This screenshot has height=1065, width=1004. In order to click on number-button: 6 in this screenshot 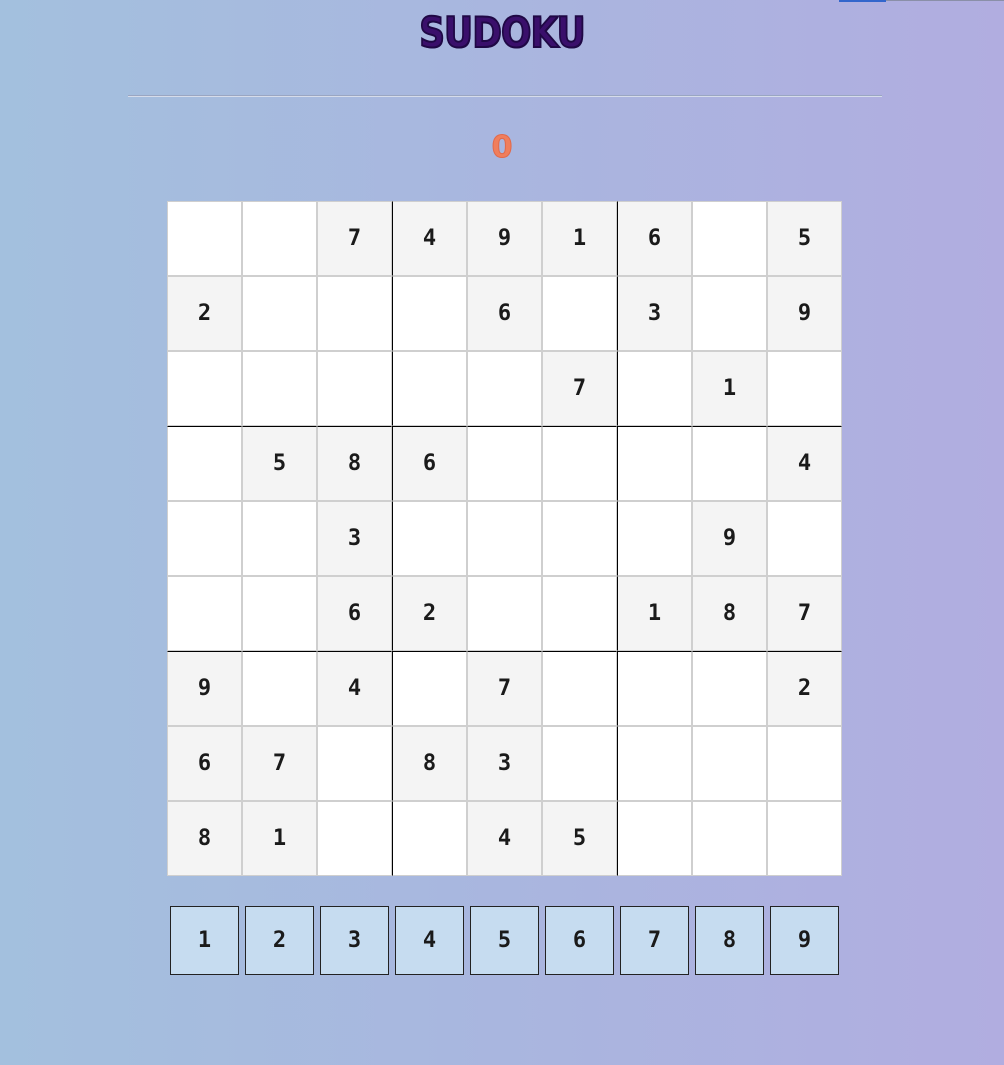, I will do `click(579, 940)`.